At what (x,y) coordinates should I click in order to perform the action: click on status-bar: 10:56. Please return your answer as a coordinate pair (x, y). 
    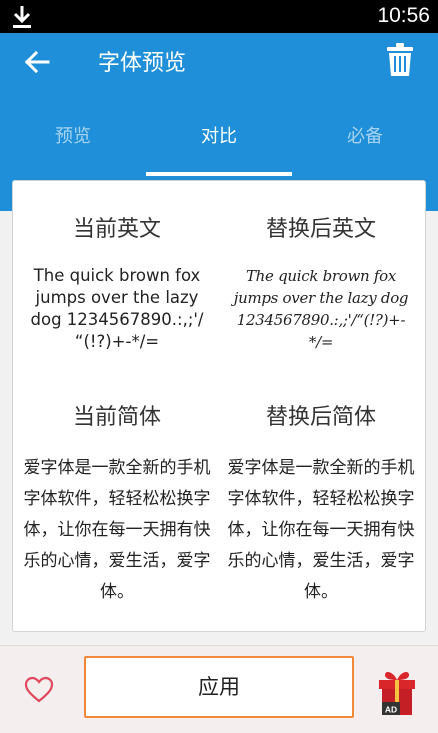
    Looking at the image, I should click on (219, 16).